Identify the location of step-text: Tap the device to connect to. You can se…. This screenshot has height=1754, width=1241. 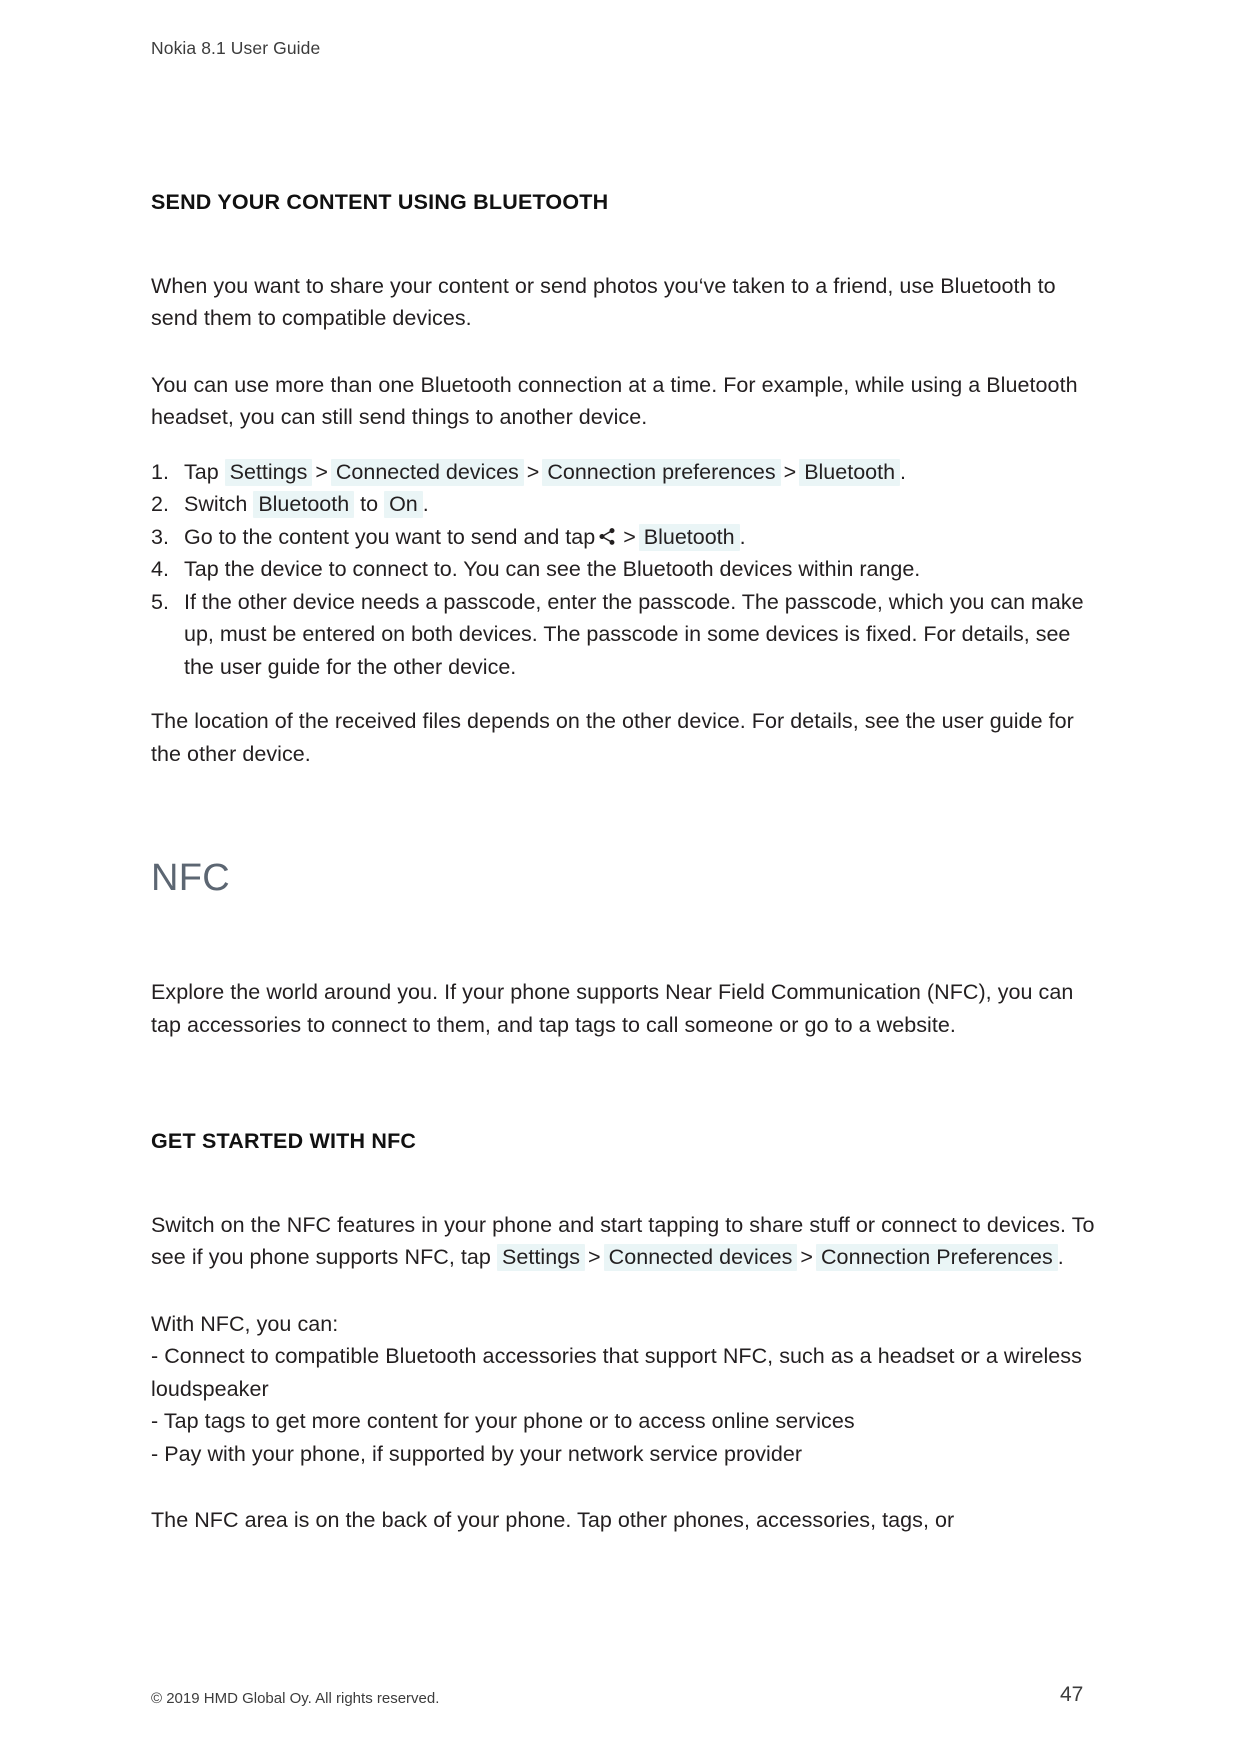
(552, 569).